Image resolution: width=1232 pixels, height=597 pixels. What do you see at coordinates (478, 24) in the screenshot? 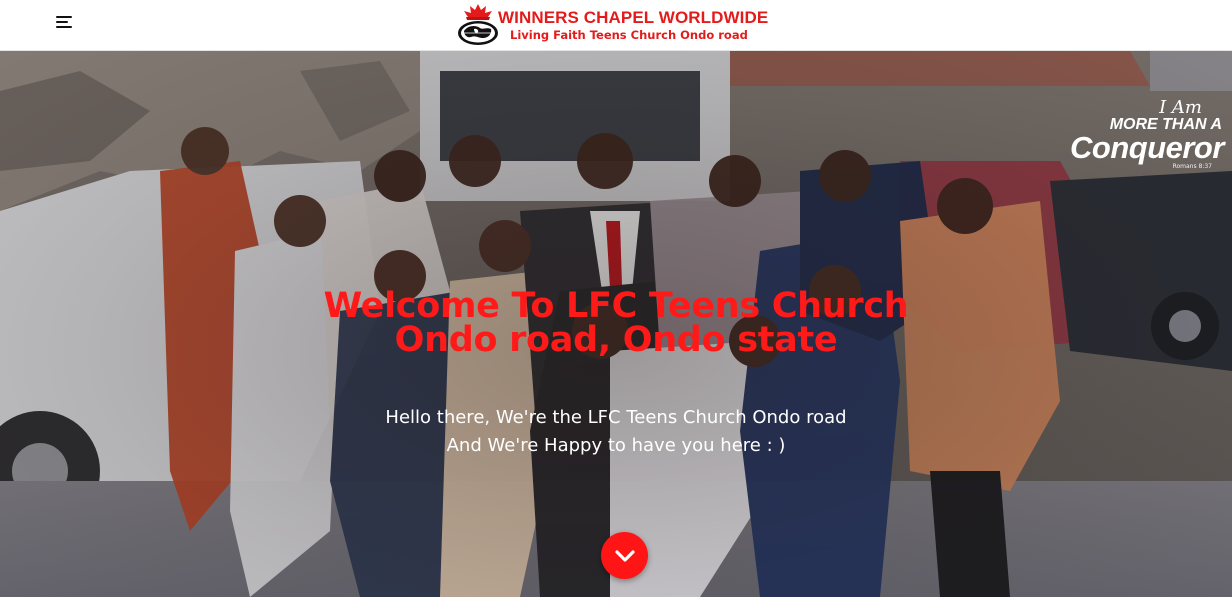
I see `globe-flame-logo` at bounding box center [478, 24].